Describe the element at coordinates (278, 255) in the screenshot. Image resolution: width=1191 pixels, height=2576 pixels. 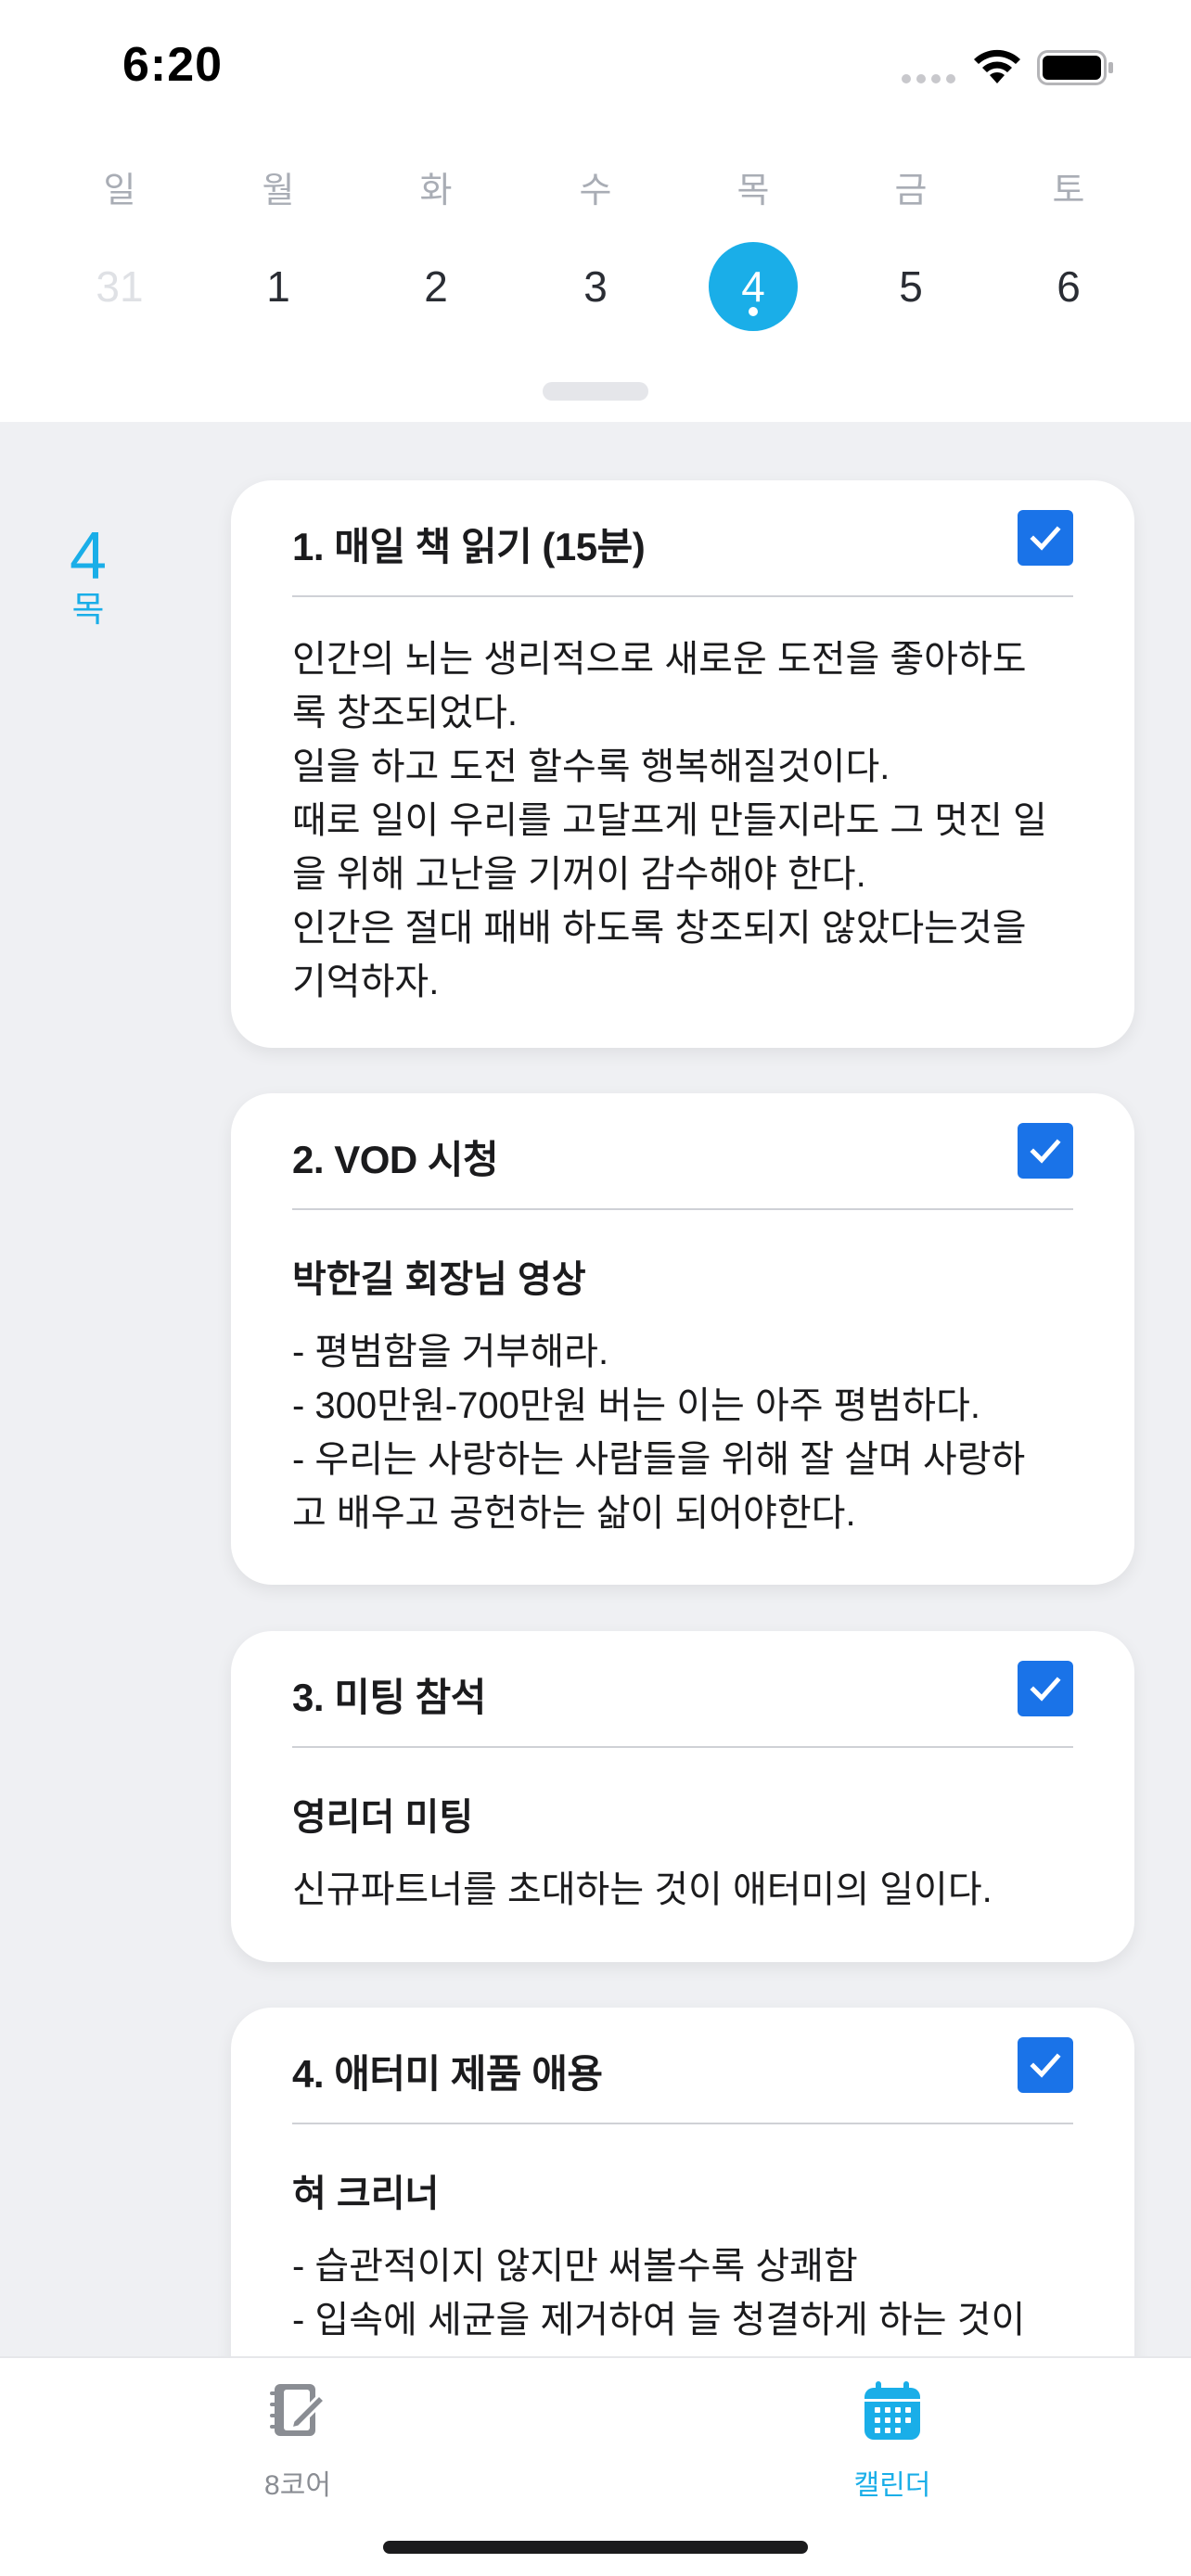
I see `day-monday: 월 1` at that location.